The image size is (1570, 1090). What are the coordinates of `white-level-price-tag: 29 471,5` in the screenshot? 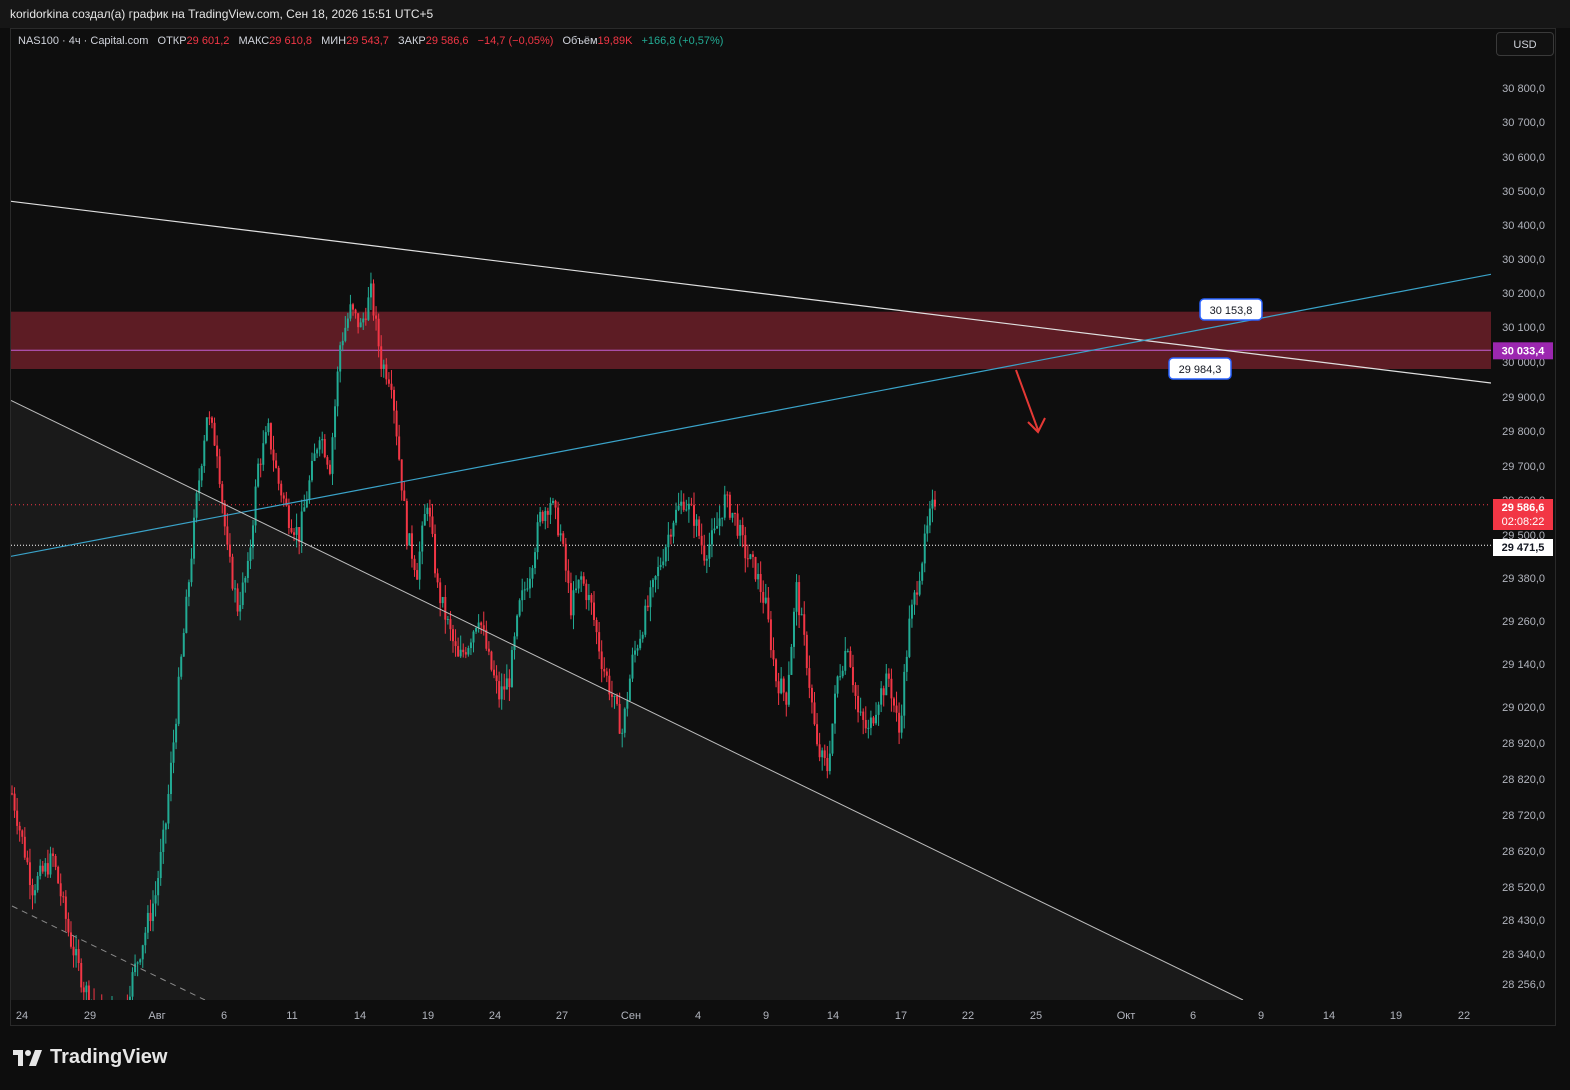 It's located at (1523, 547).